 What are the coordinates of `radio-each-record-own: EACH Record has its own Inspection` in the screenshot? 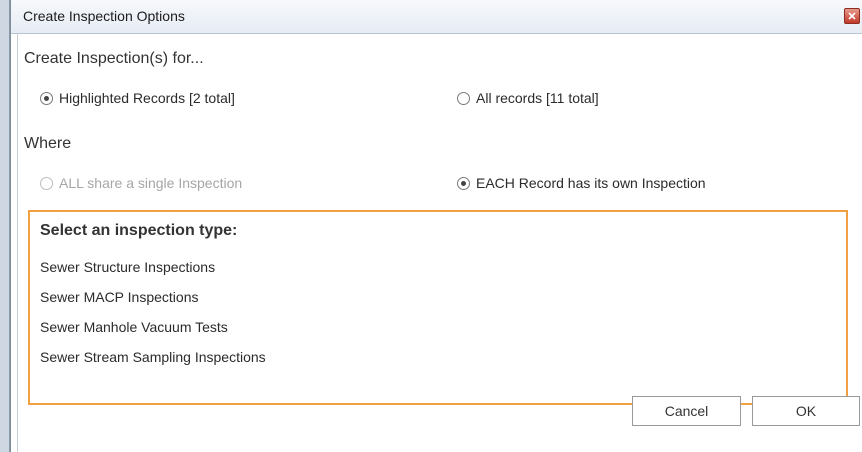 It's located at (581, 183).